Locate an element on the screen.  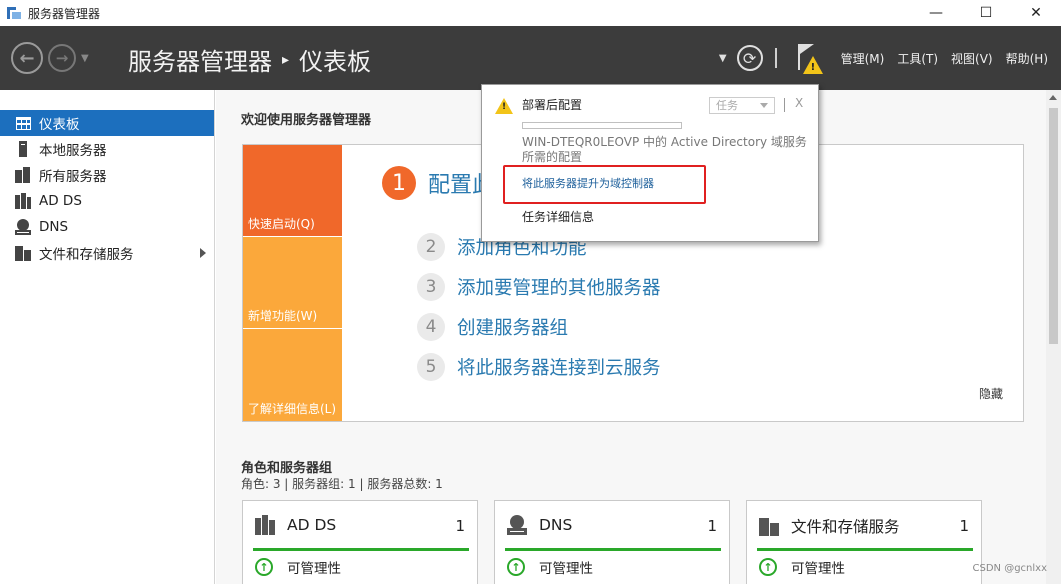
role-card-title: AD DS is located at coordinates (312, 525).